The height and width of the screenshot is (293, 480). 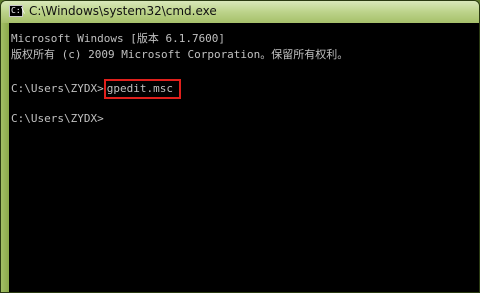 What do you see at coordinates (245, 89) in the screenshot?
I see `command-line: C:\Users\ZYDX> gpedit.msc` at bounding box center [245, 89].